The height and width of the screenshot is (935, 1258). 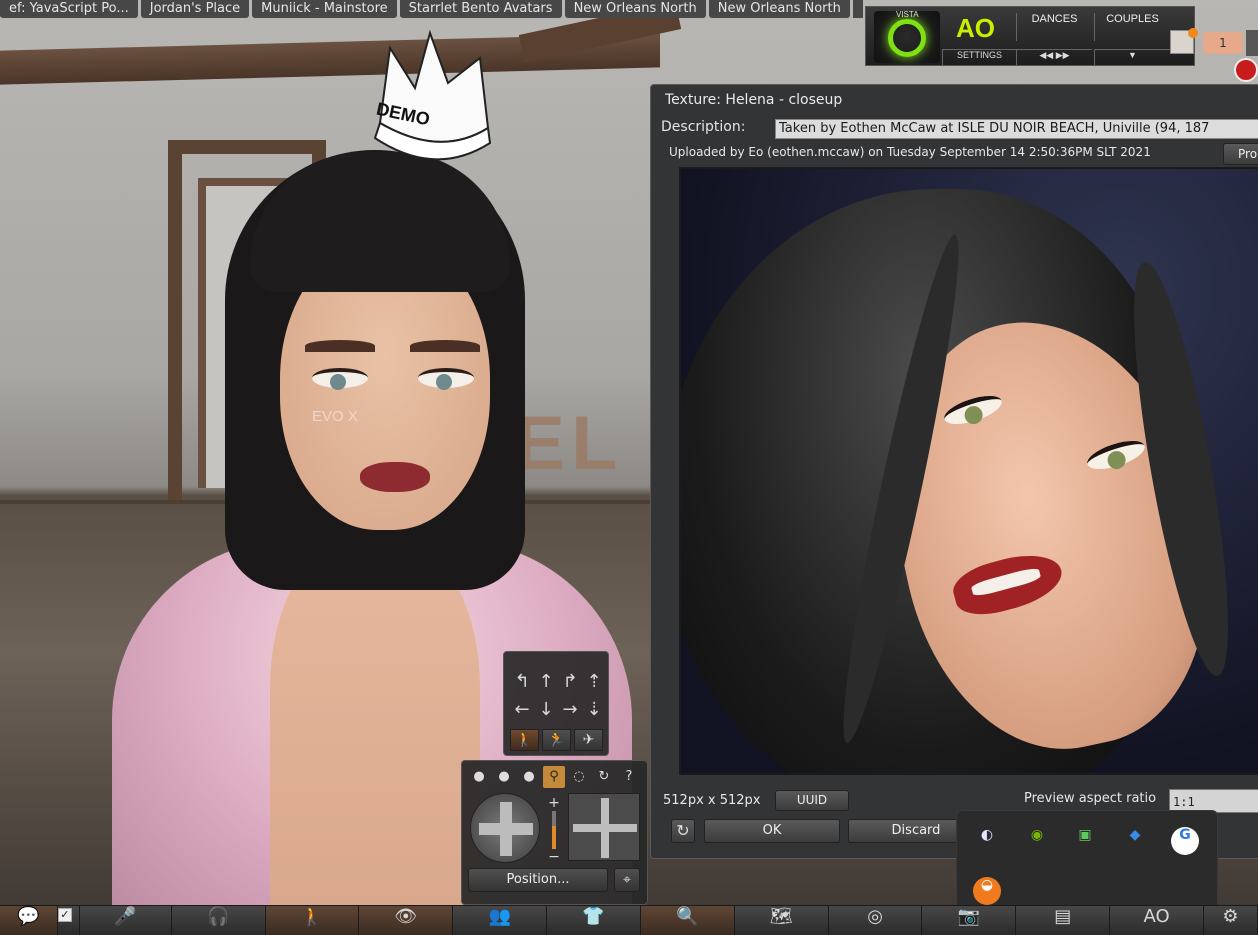 I want to click on appearance-icon: 👕, so click(x=594, y=920).